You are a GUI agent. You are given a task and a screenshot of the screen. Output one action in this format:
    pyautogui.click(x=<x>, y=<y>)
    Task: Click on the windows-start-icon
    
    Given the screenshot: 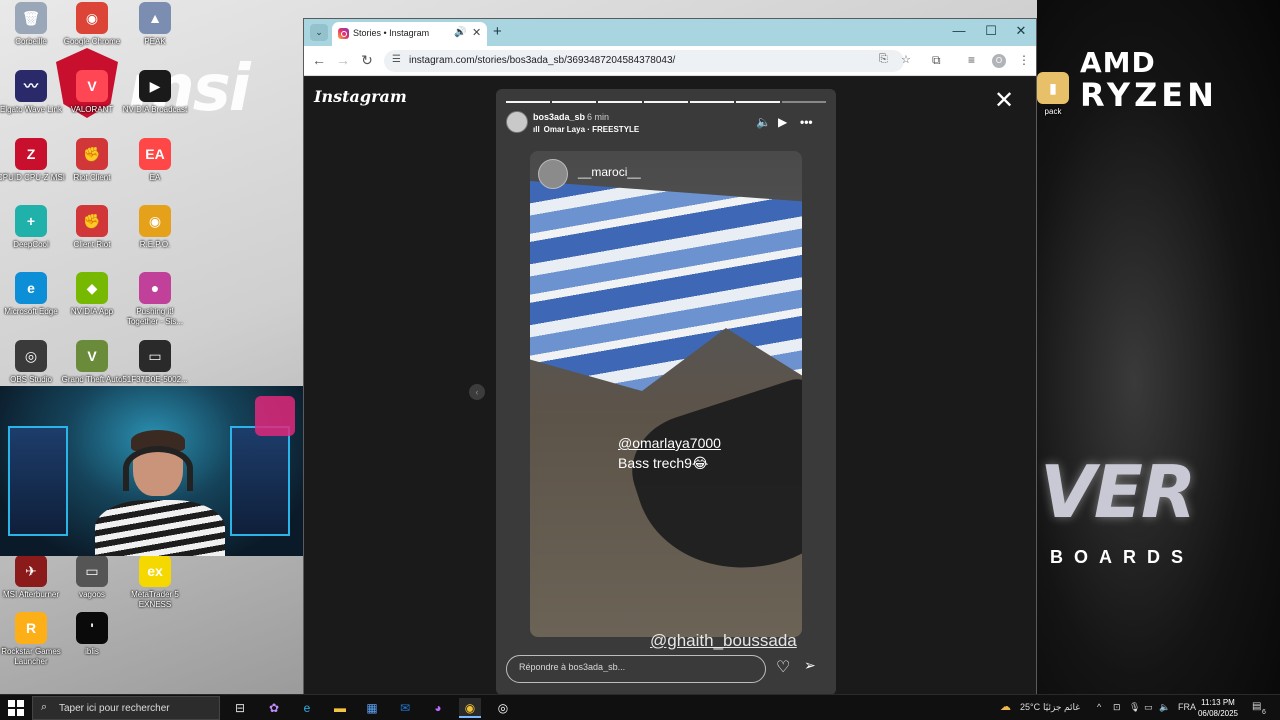 What is the action you would take?
    pyautogui.click(x=16, y=708)
    